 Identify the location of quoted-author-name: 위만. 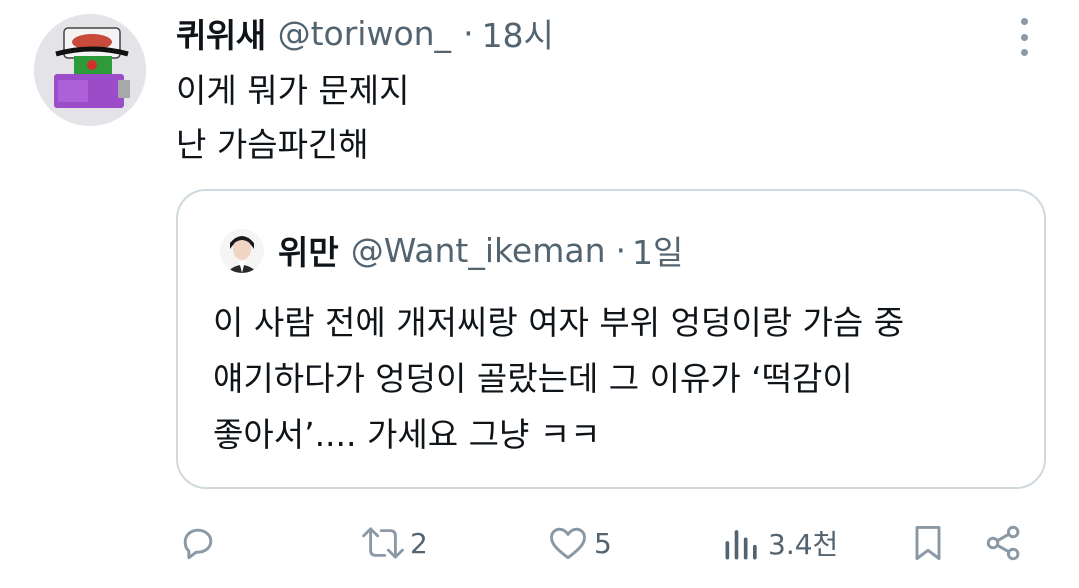
(308, 252).